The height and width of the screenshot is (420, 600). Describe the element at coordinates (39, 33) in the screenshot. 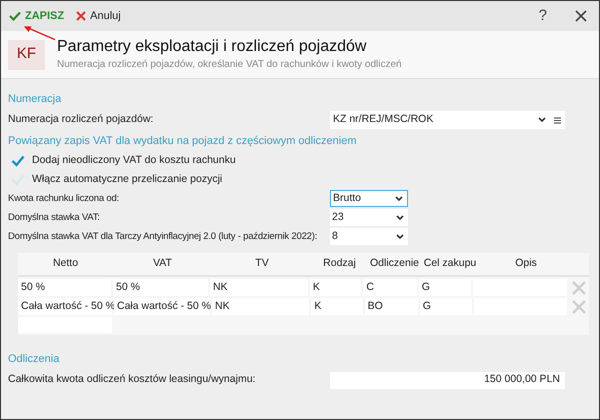

I see `annotation-arrow` at that location.